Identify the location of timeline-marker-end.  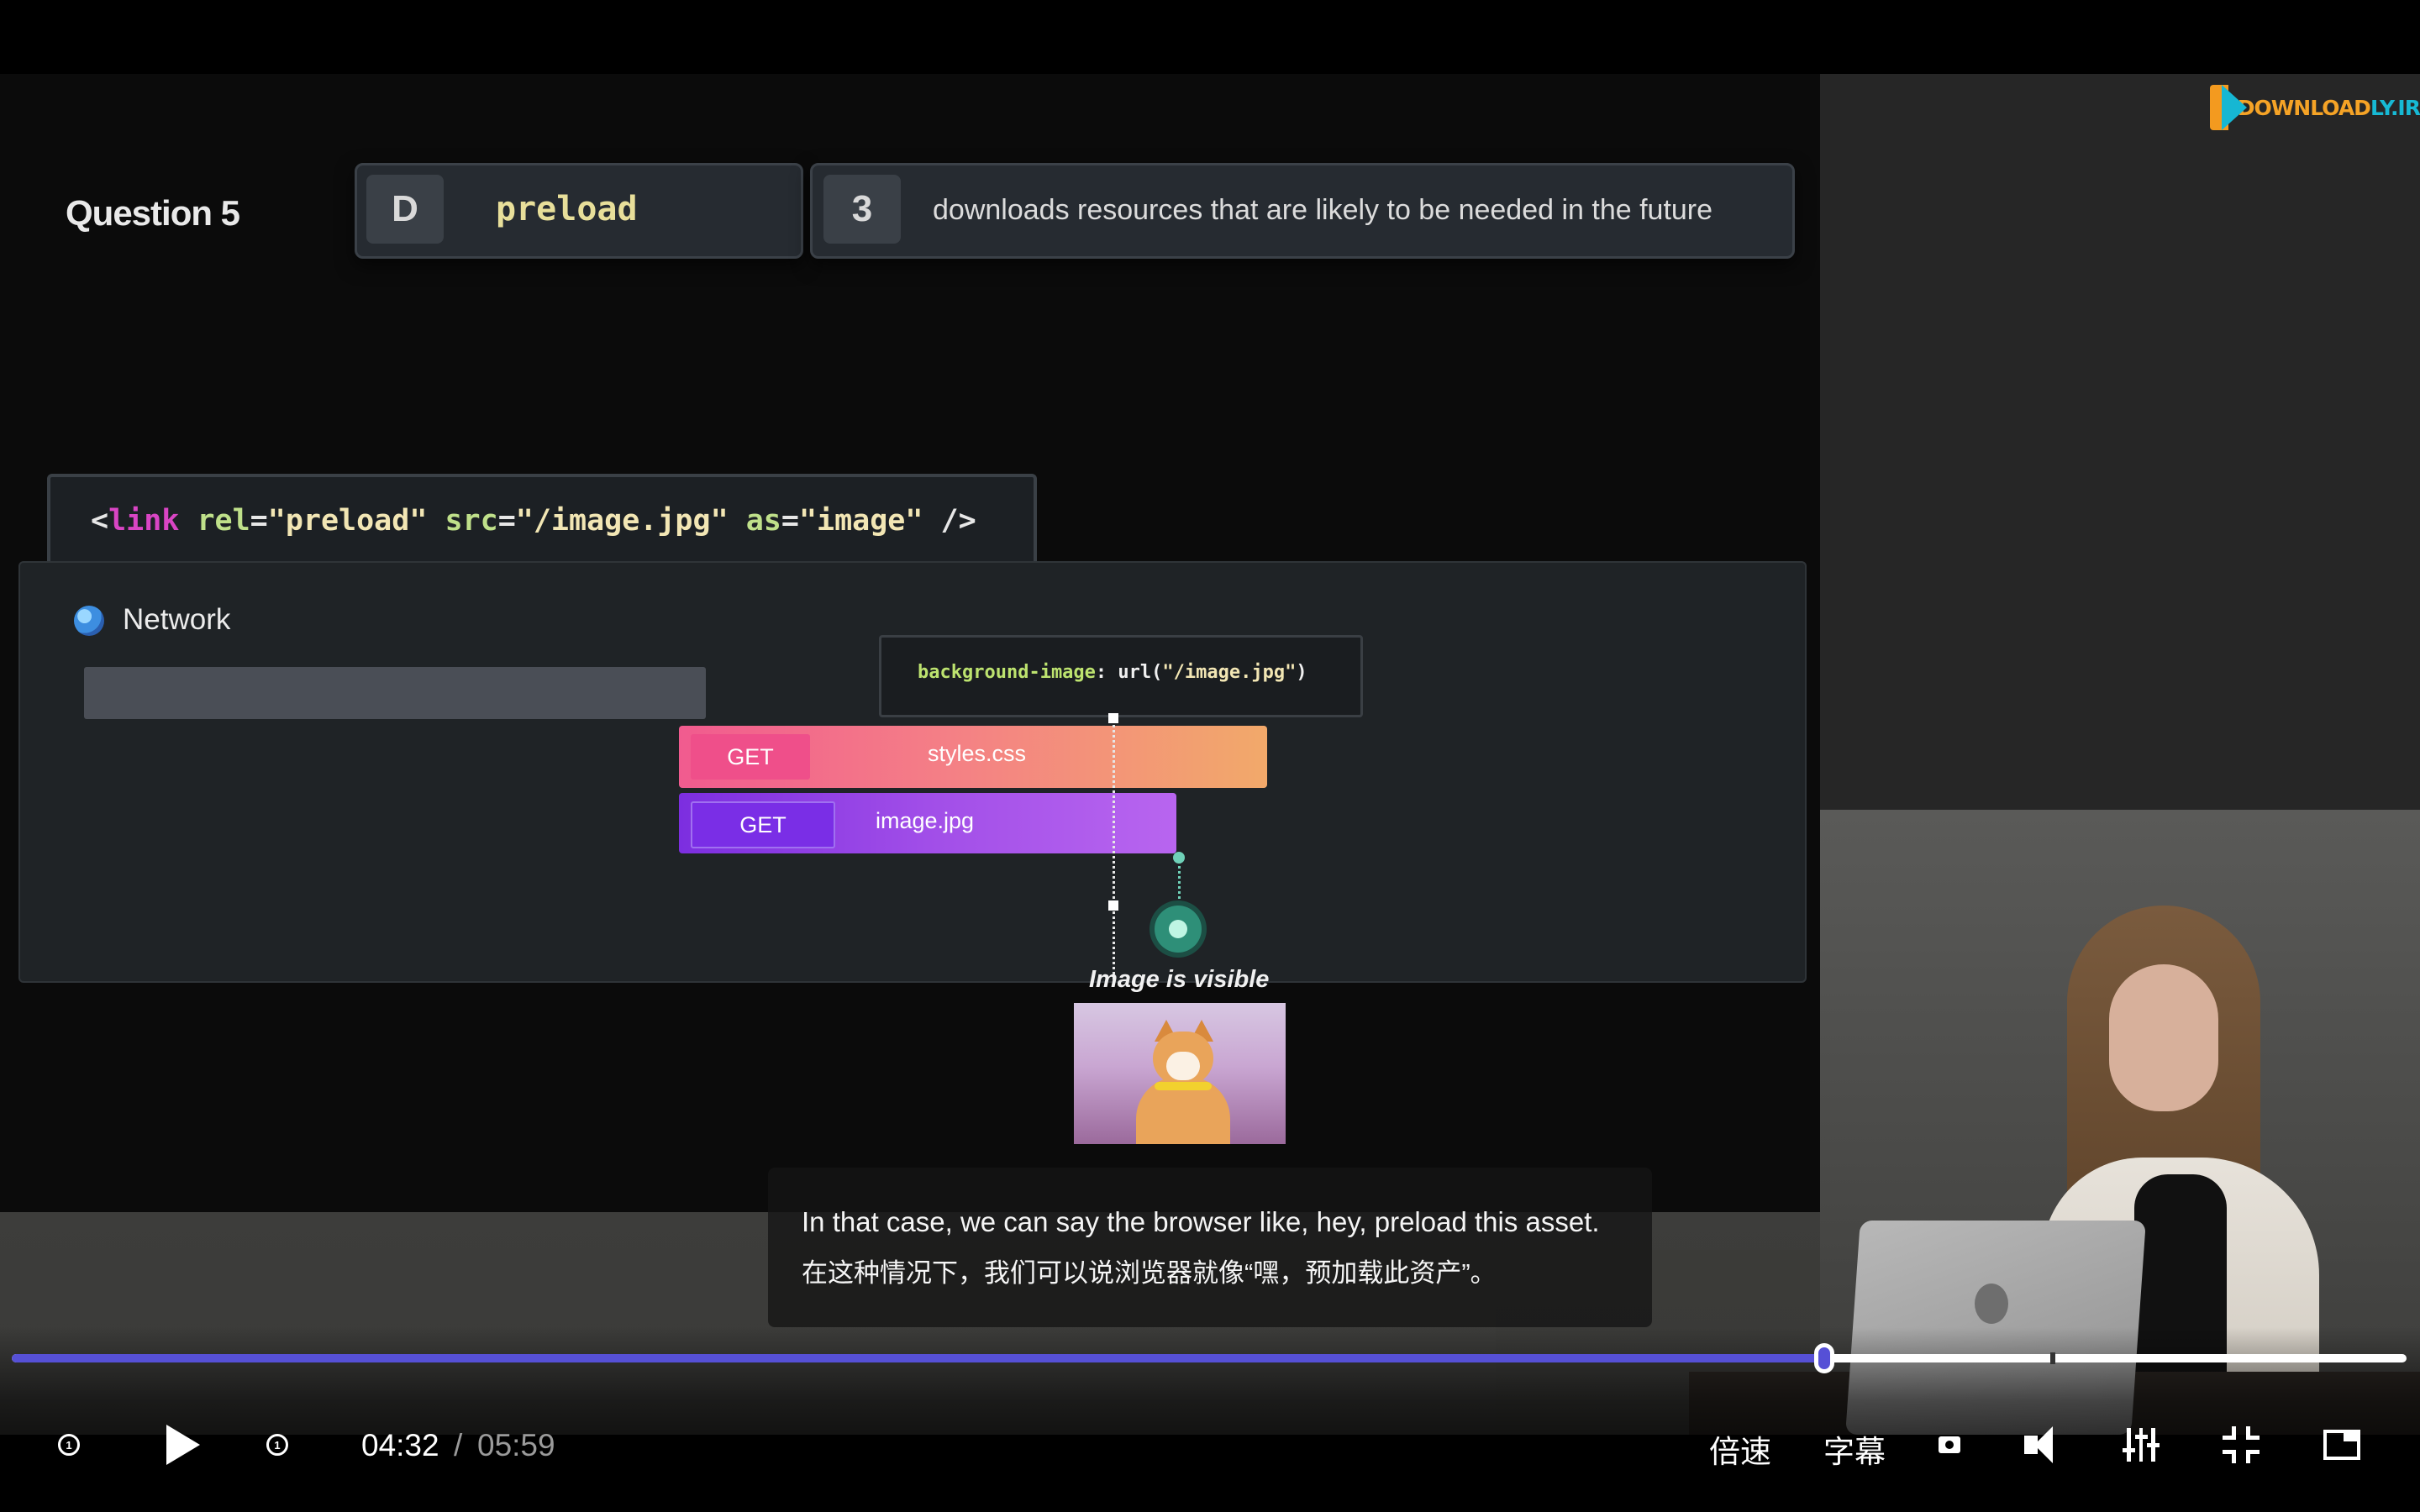
(1113, 905).